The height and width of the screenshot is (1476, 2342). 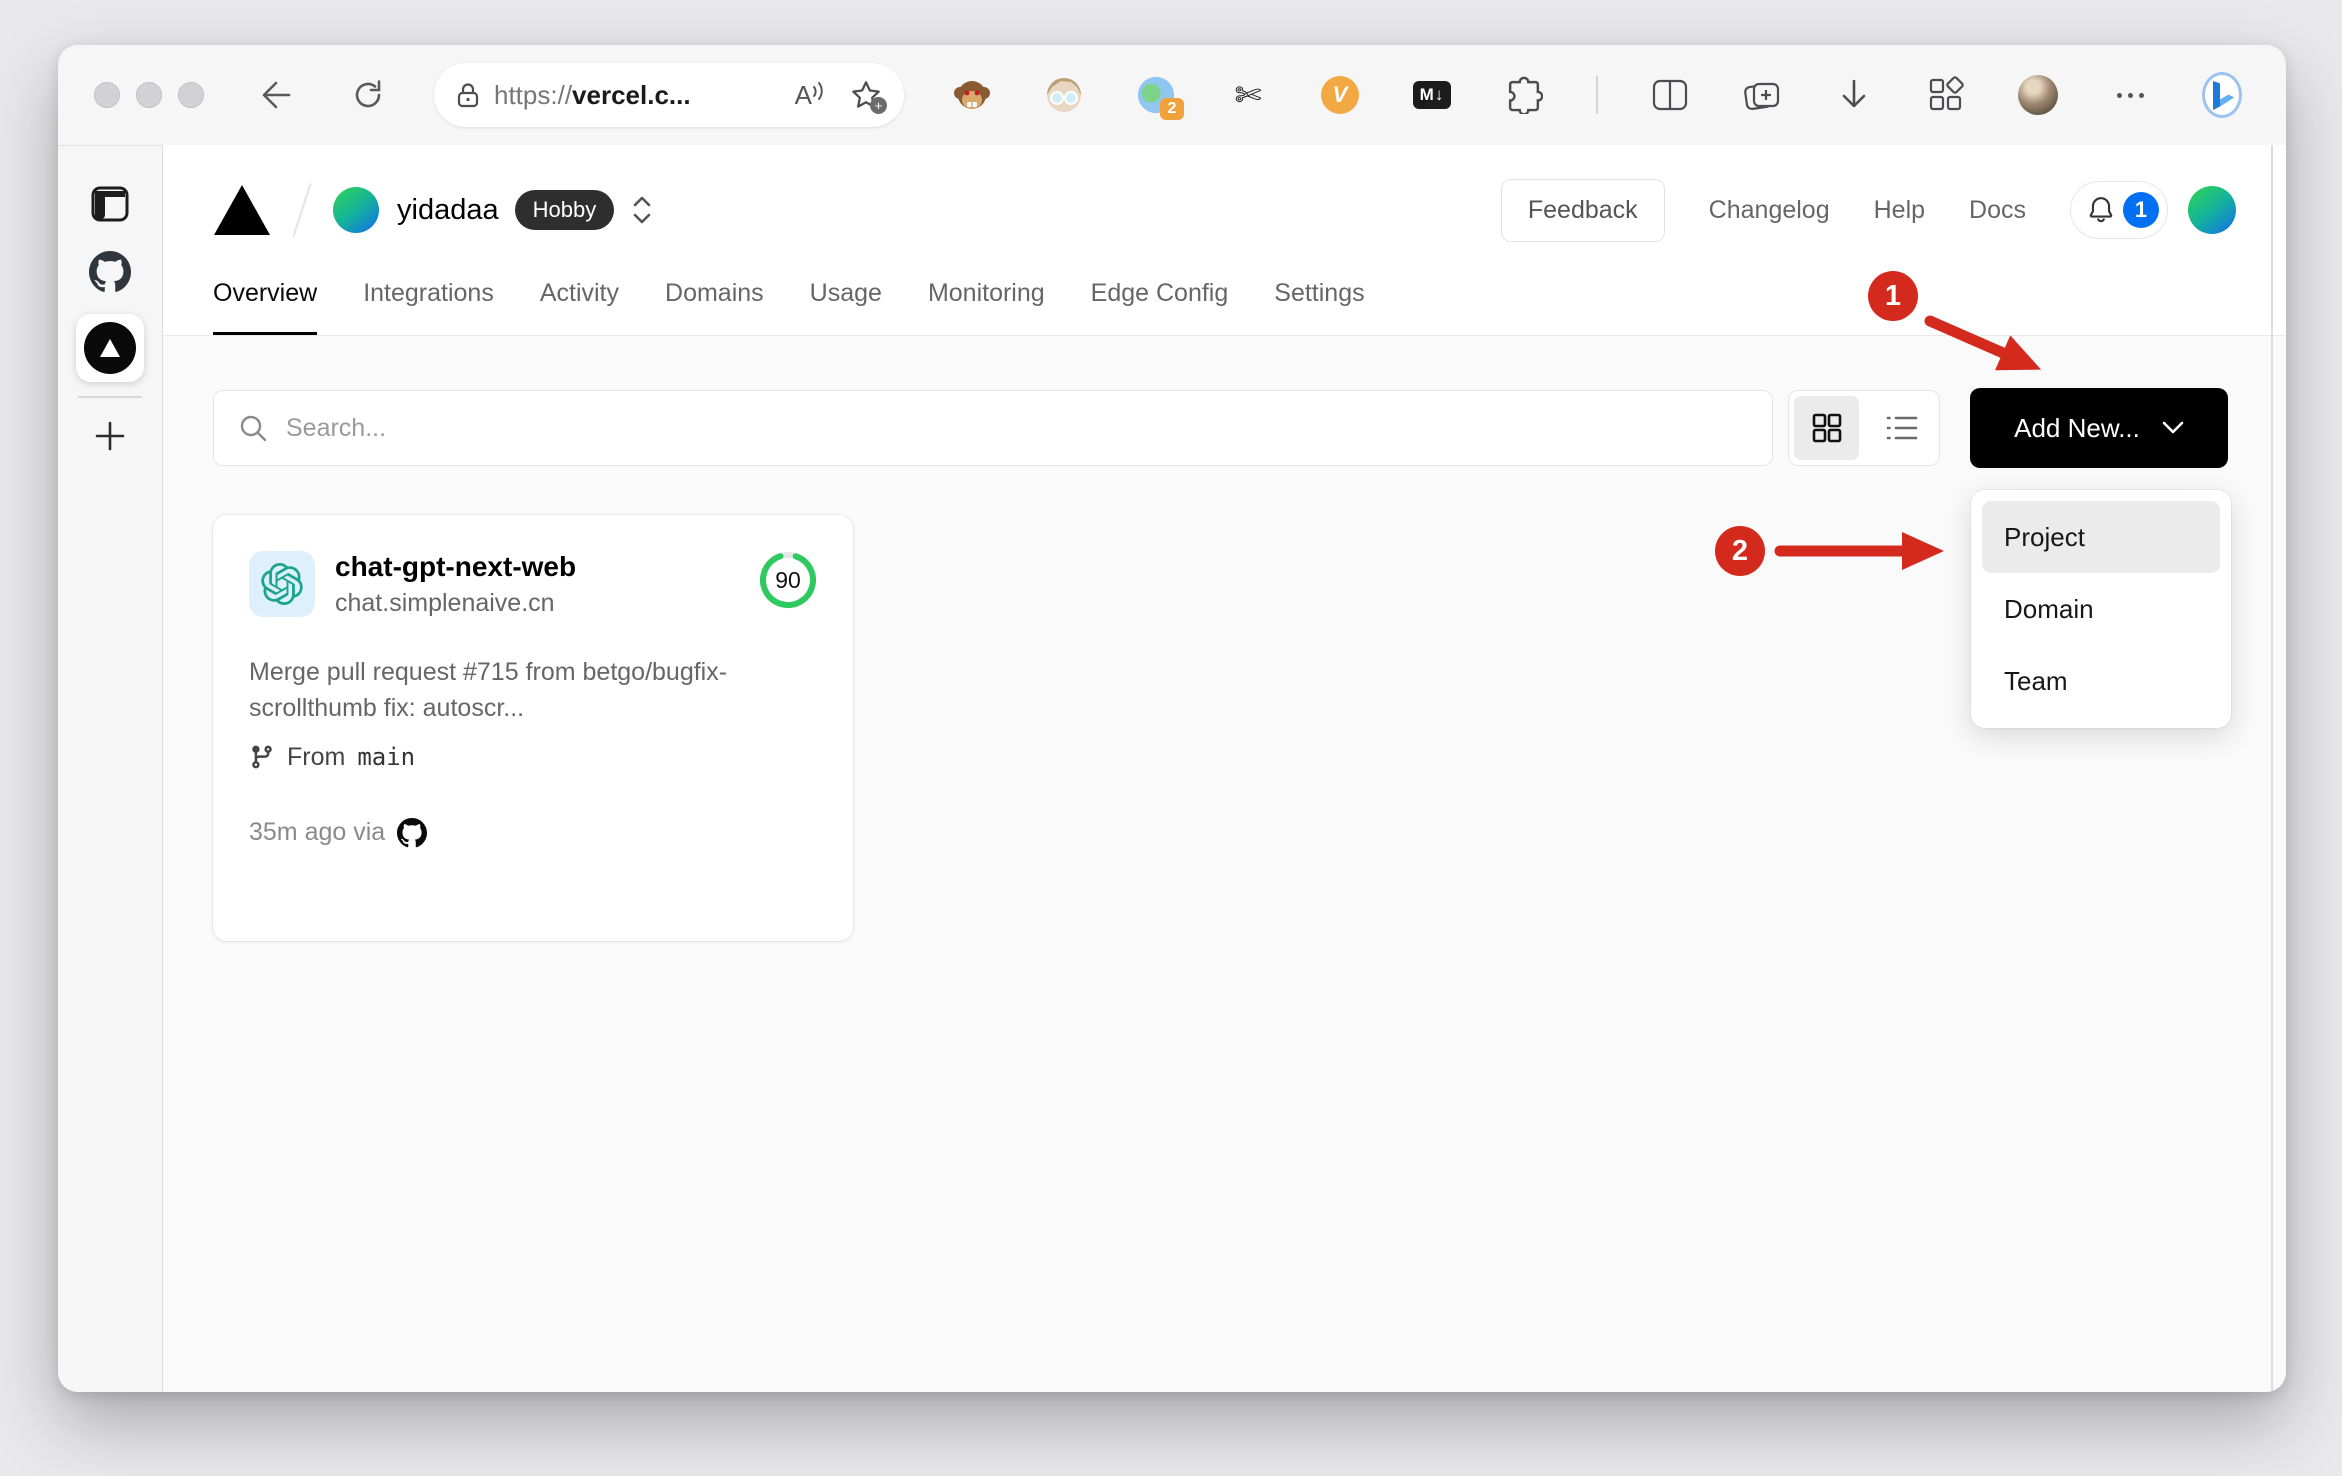 What do you see at coordinates (107, 95) in the screenshot?
I see `close-button` at bounding box center [107, 95].